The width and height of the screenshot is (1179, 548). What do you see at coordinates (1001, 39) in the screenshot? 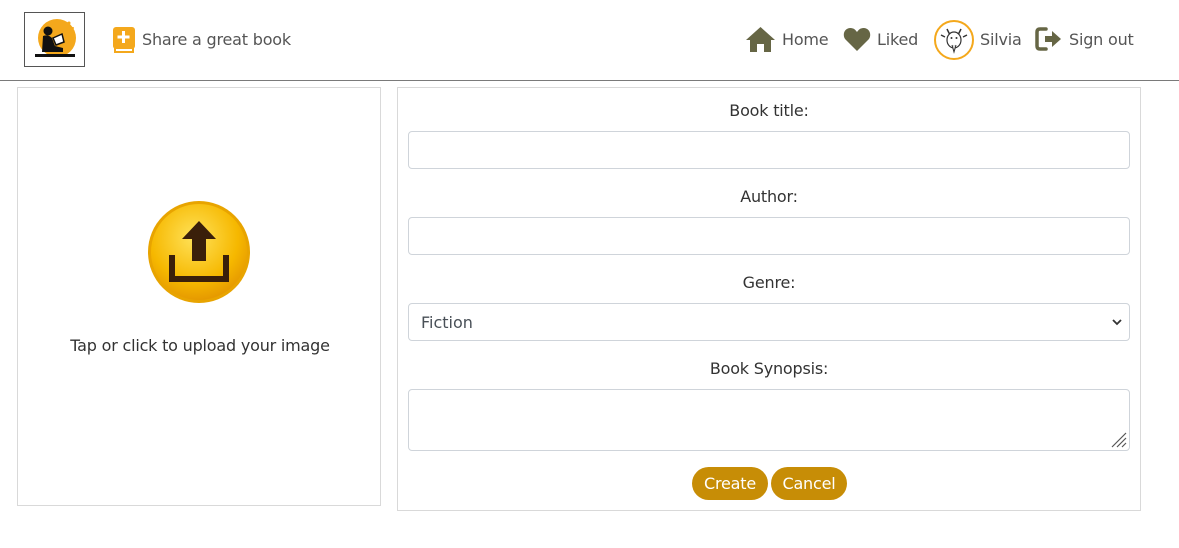
I see `profile-name: Silvia` at bounding box center [1001, 39].